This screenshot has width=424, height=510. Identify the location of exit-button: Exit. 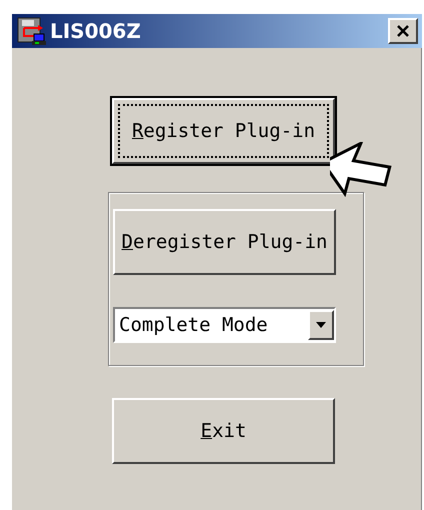
(223, 431).